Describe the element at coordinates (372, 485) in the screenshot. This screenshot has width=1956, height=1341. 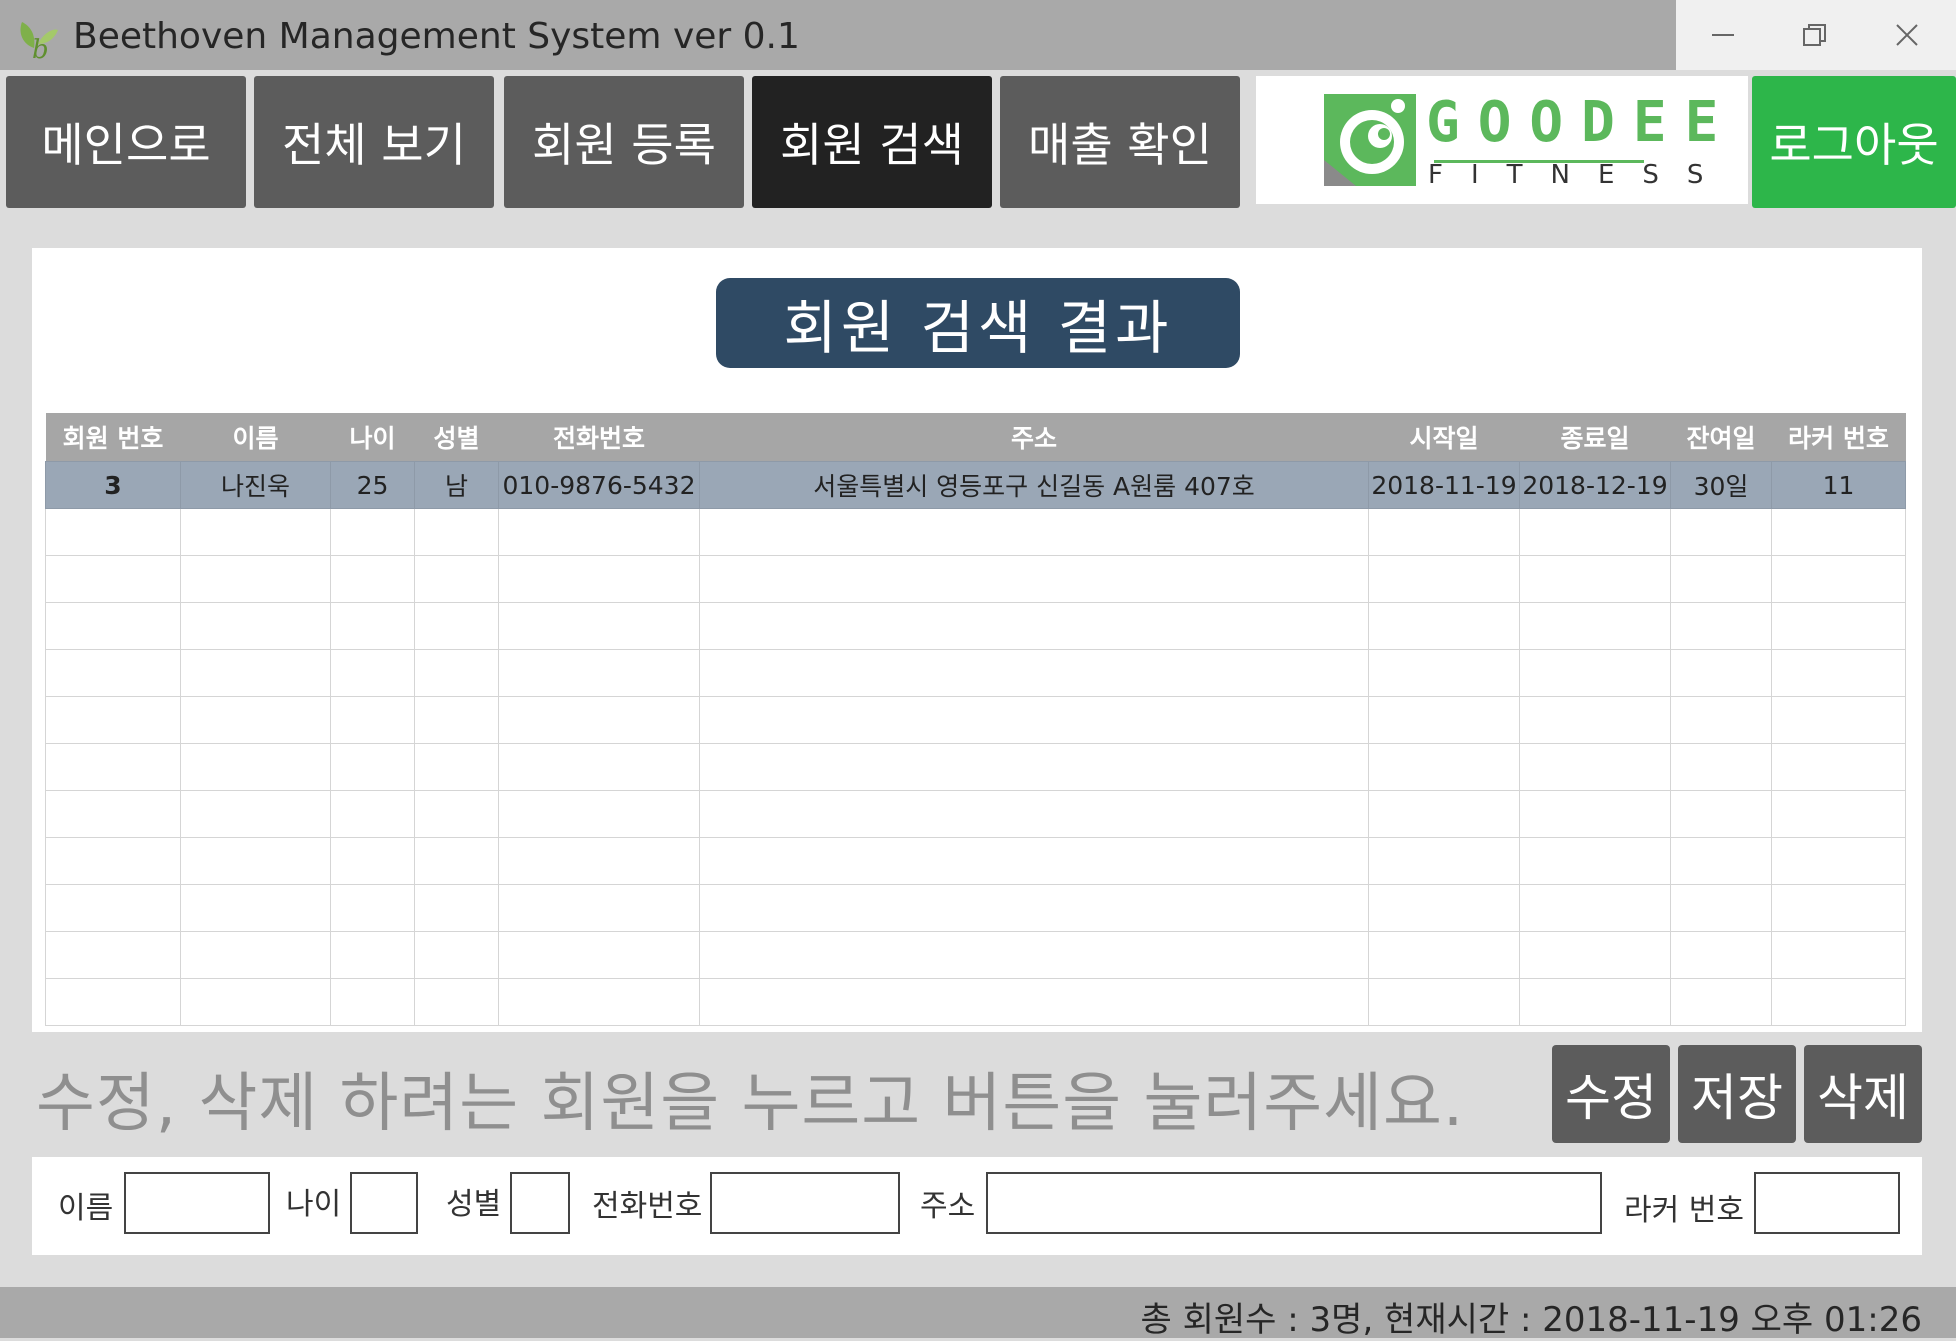
I see `cell-age: 25` at that location.